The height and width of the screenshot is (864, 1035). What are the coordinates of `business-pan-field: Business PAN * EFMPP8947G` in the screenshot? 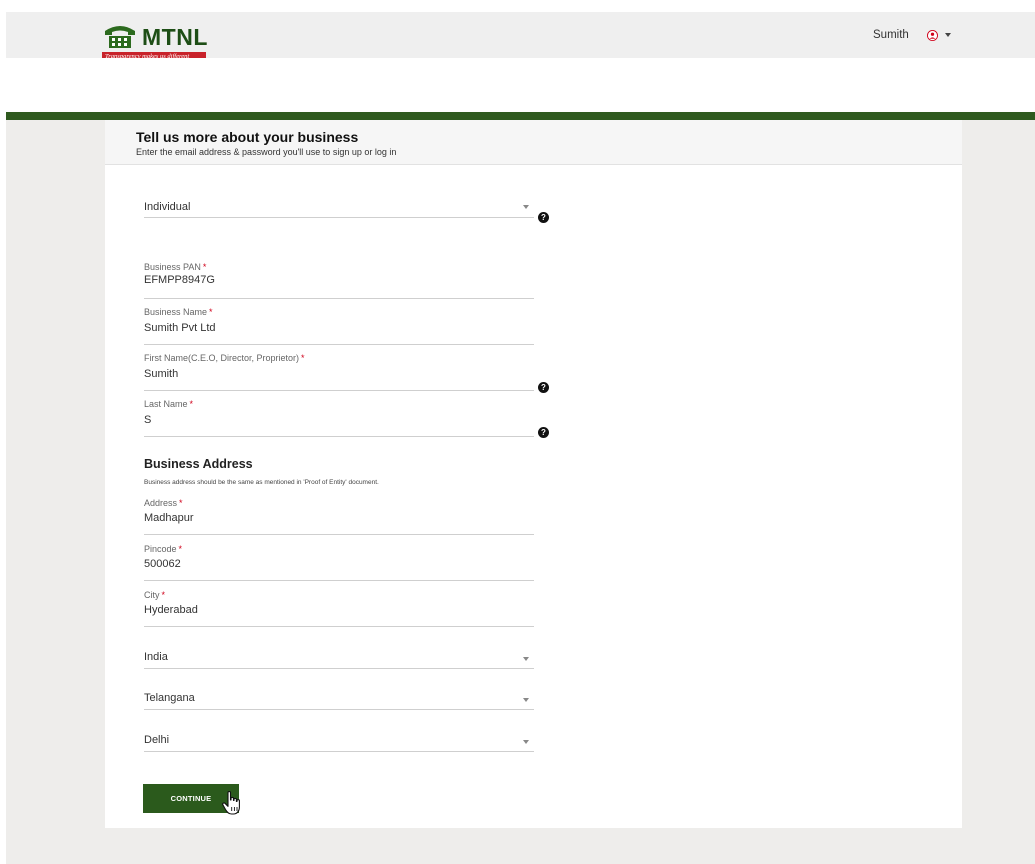 It's located at (339, 274).